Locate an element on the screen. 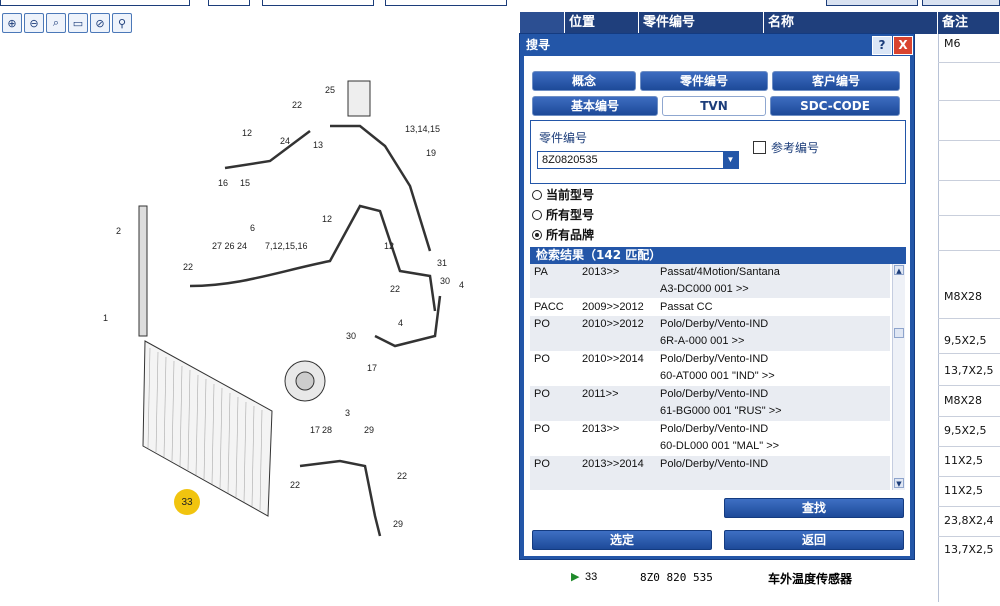 The width and height of the screenshot is (1000, 606). part-number-group: 零件编号 8Z0820535 ▼ 参考编号 is located at coordinates (718, 152).